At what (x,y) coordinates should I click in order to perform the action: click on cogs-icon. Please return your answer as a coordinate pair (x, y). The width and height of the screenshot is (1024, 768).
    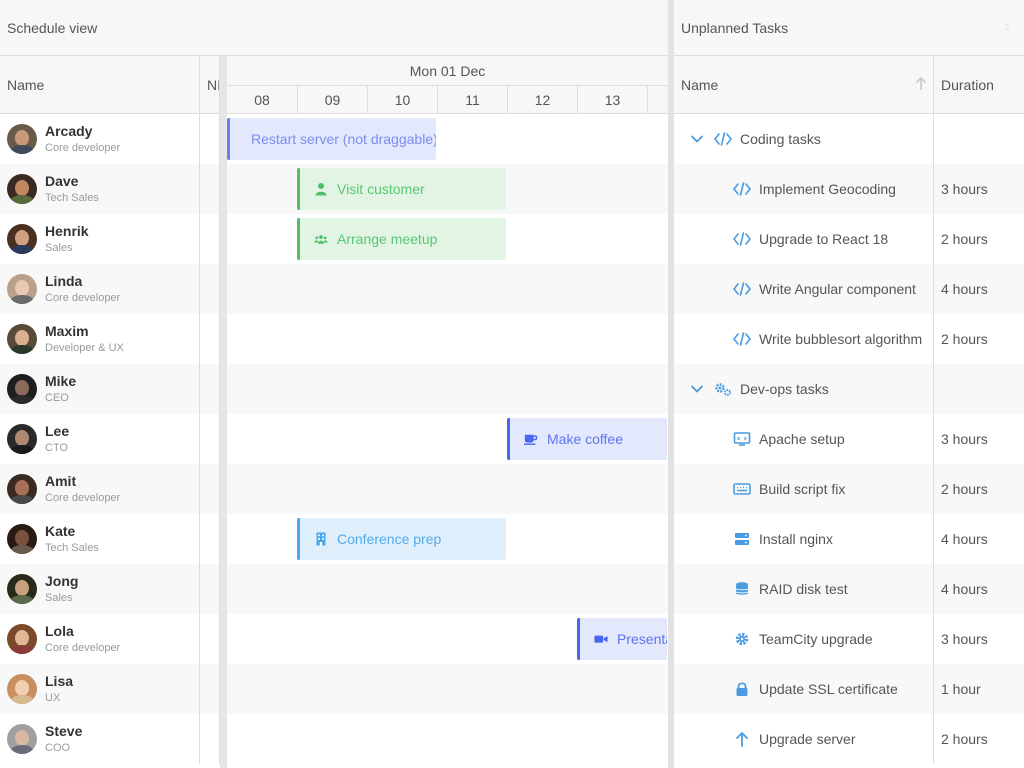
    Looking at the image, I should click on (723, 389).